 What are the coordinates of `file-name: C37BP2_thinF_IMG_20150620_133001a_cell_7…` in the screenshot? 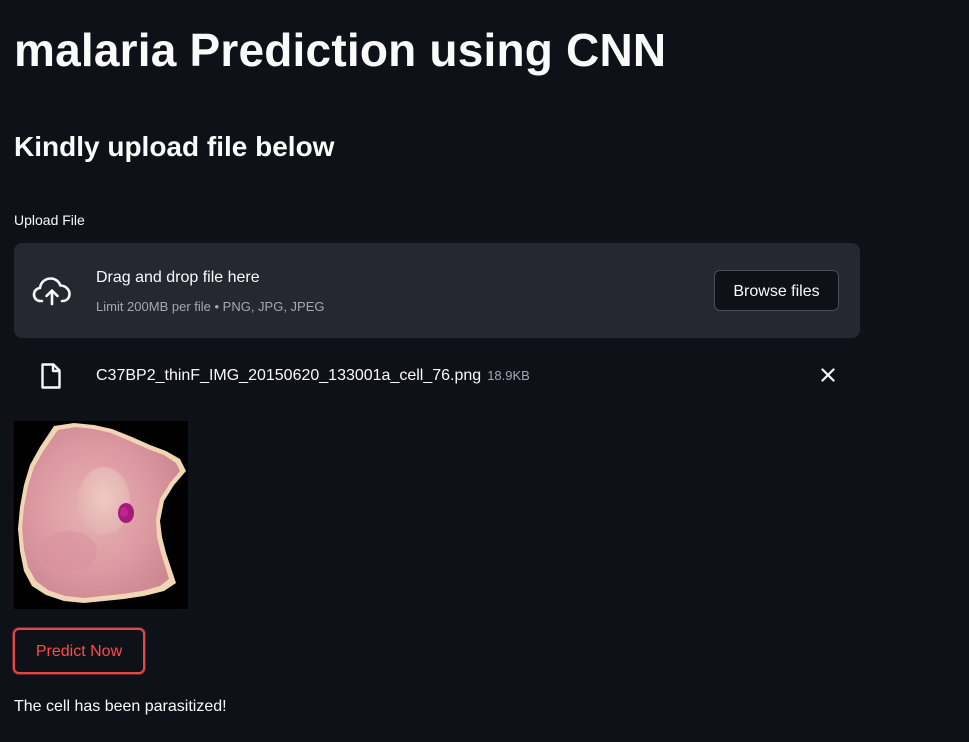 It's located at (313, 376).